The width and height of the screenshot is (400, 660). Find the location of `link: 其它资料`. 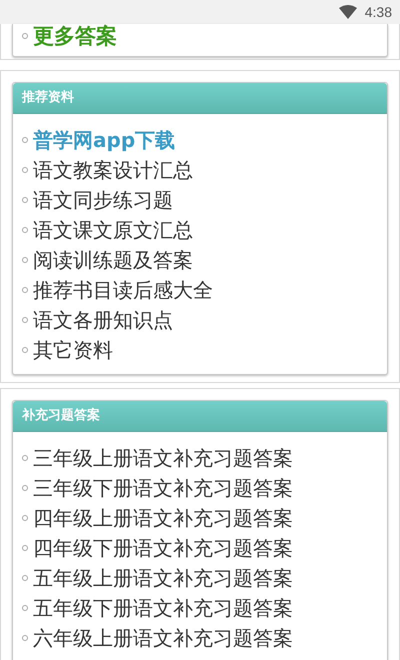

link: 其它资料 is located at coordinates (73, 350).